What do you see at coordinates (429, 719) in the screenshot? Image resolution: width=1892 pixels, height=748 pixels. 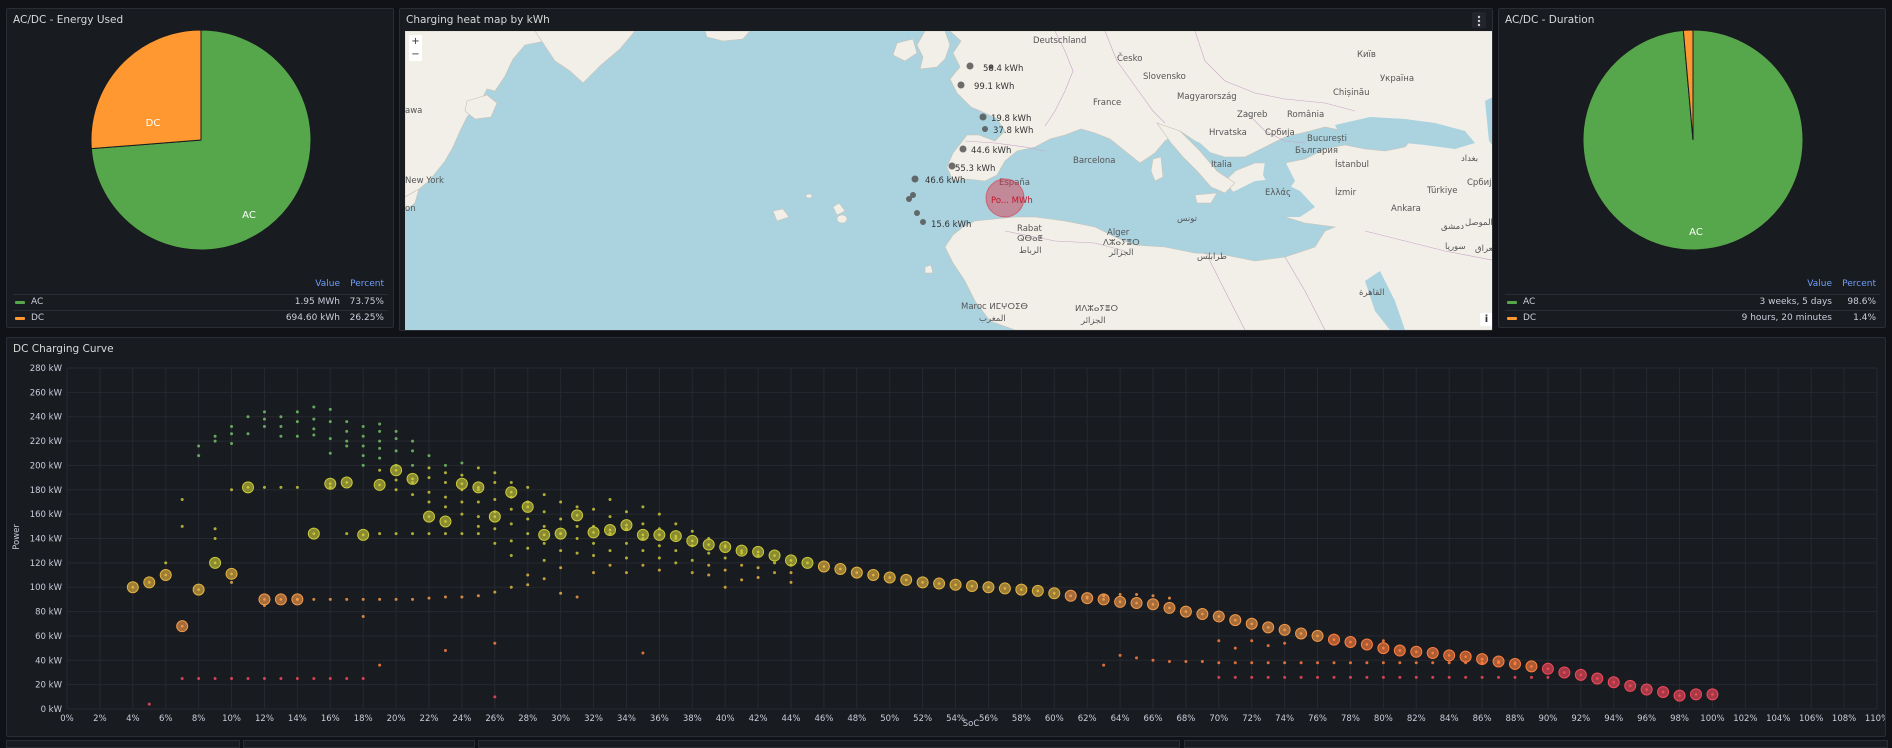 I see `x-tick-label: 22%` at bounding box center [429, 719].